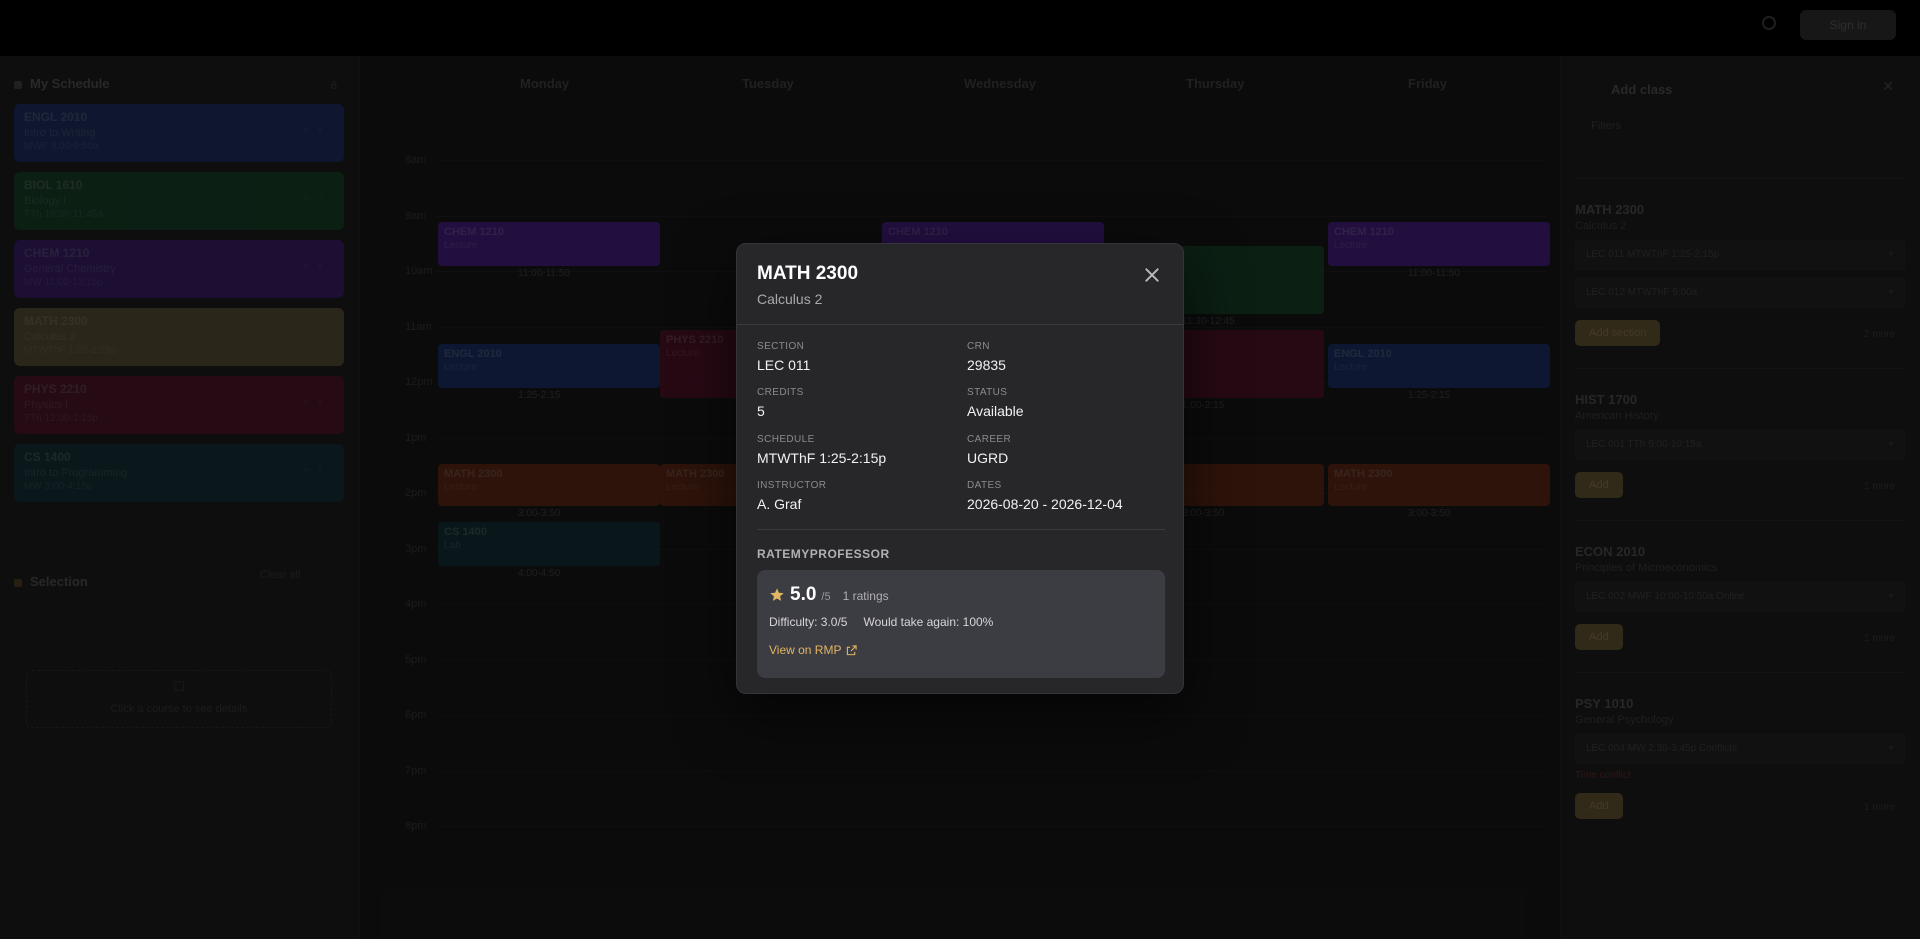 The width and height of the screenshot is (1920, 939). I want to click on modal-course-title: Calculus 2, so click(790, 299).